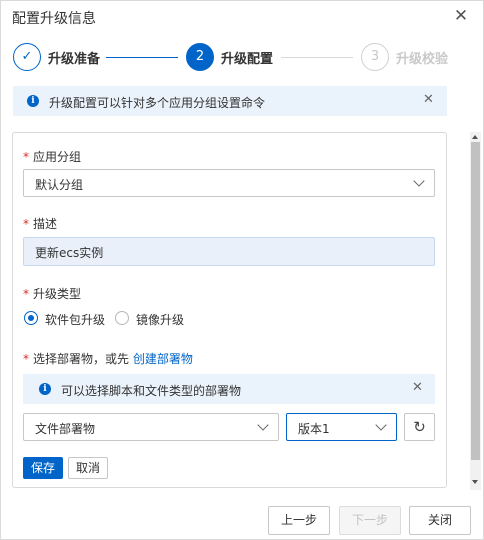  I want to click on app-group-value: 默认分组, so click(59, 185).